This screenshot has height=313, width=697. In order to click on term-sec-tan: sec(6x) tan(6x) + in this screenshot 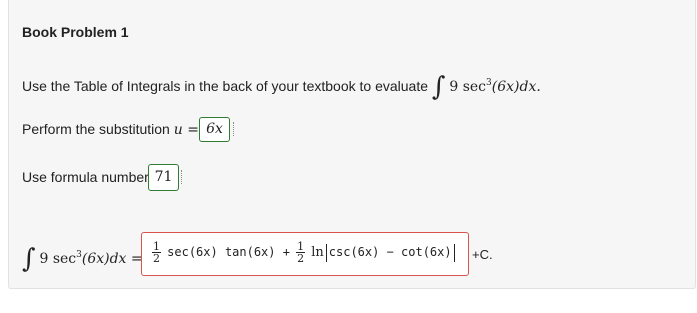, I will do `click(228, 252)`.